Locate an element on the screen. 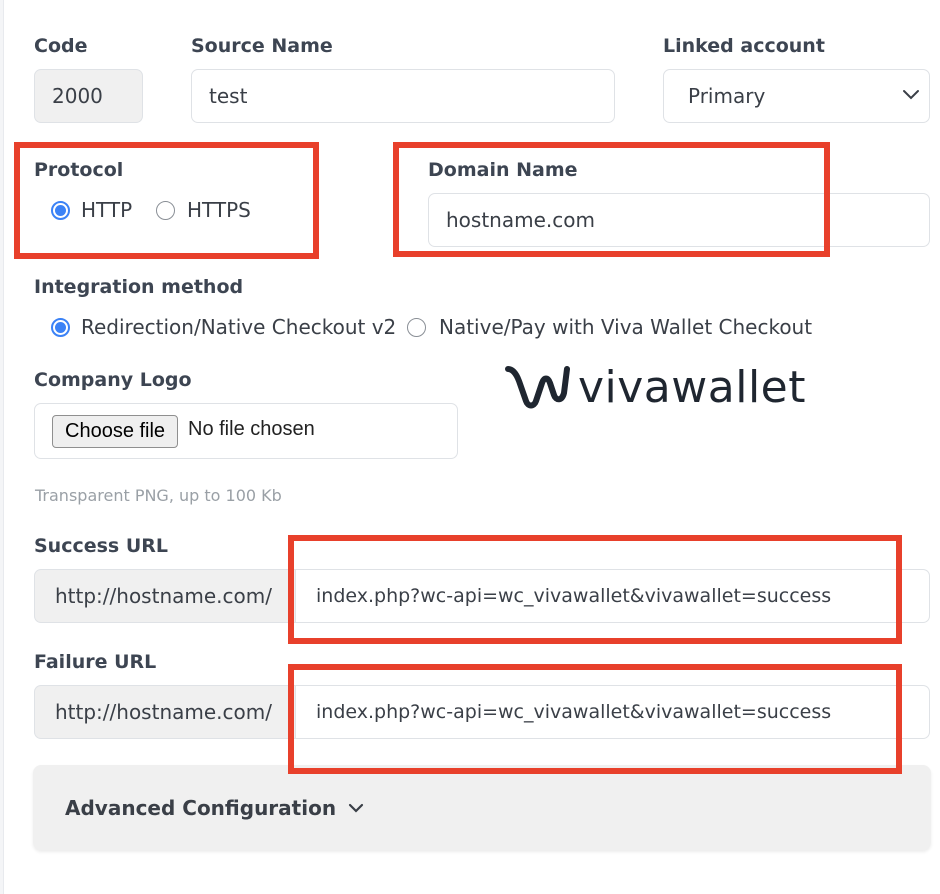  code-field: 2000 is located at coordinates (88, 96).